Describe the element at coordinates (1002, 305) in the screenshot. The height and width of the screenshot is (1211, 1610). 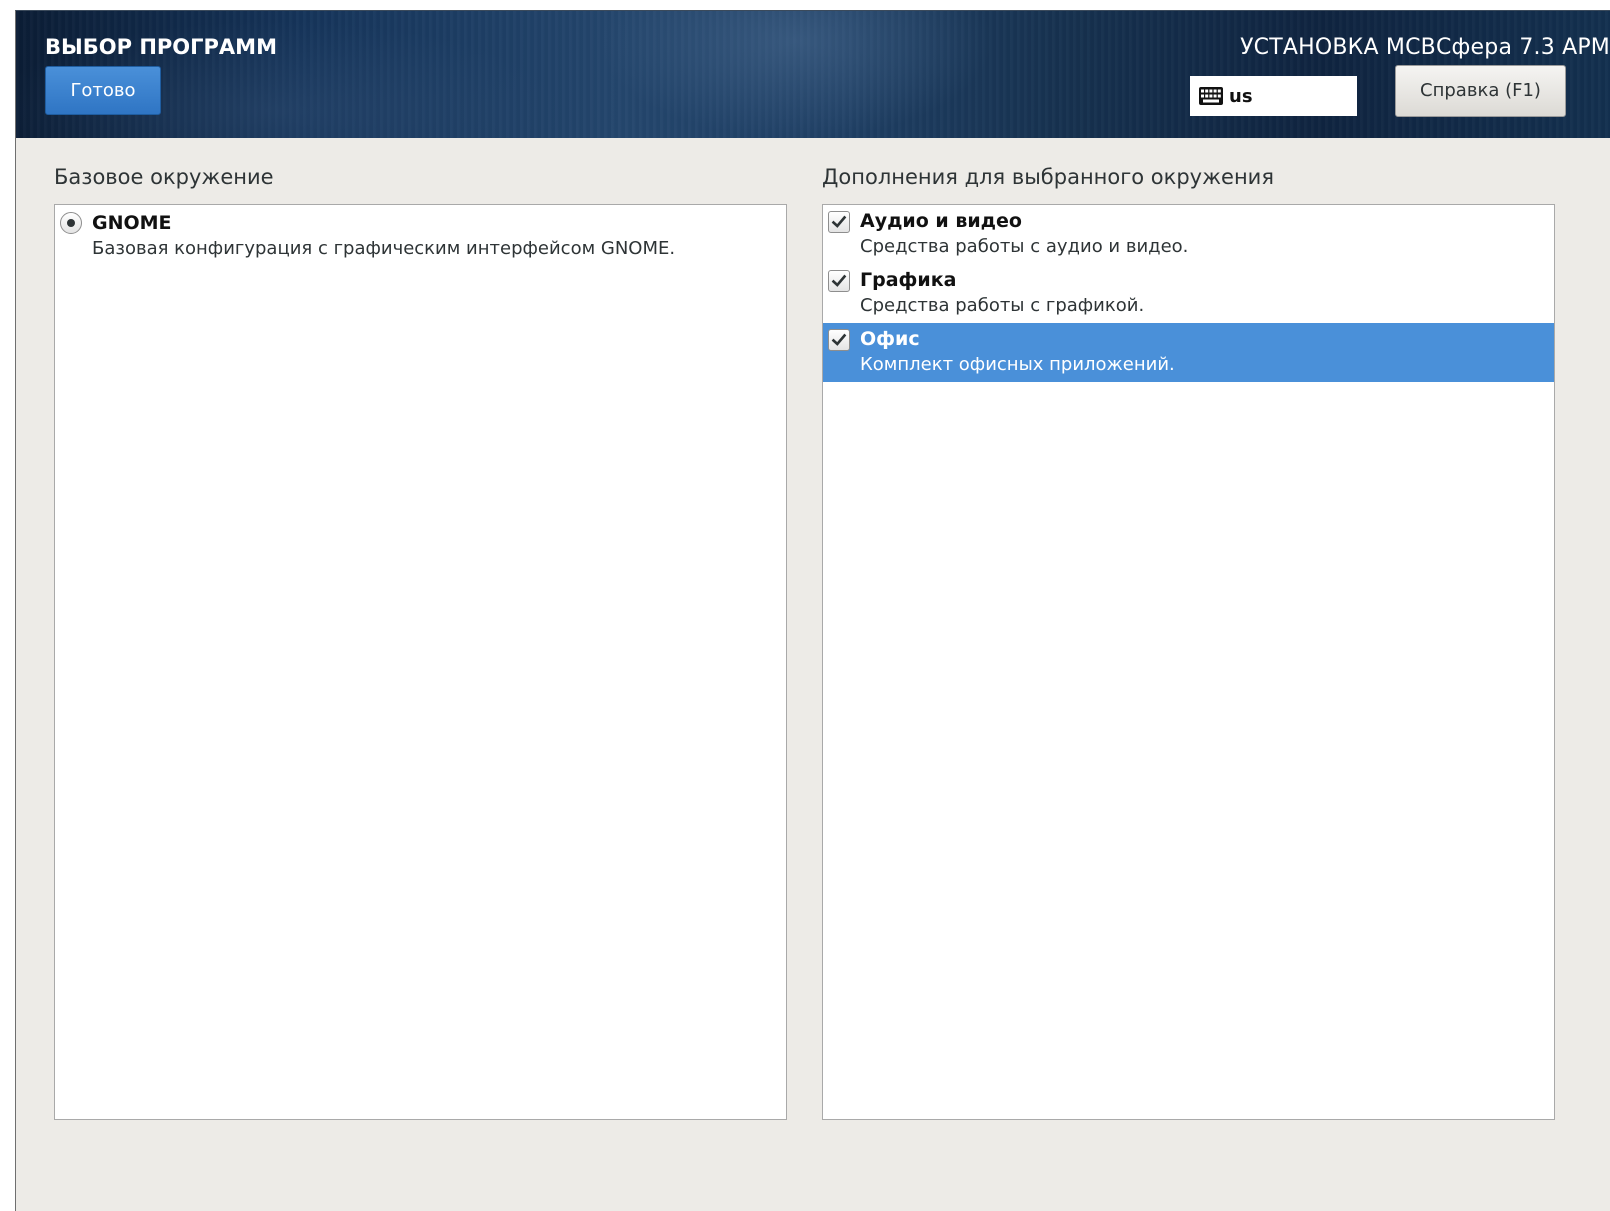
I see `addon-description: Средства работы с графикой.` at that location.